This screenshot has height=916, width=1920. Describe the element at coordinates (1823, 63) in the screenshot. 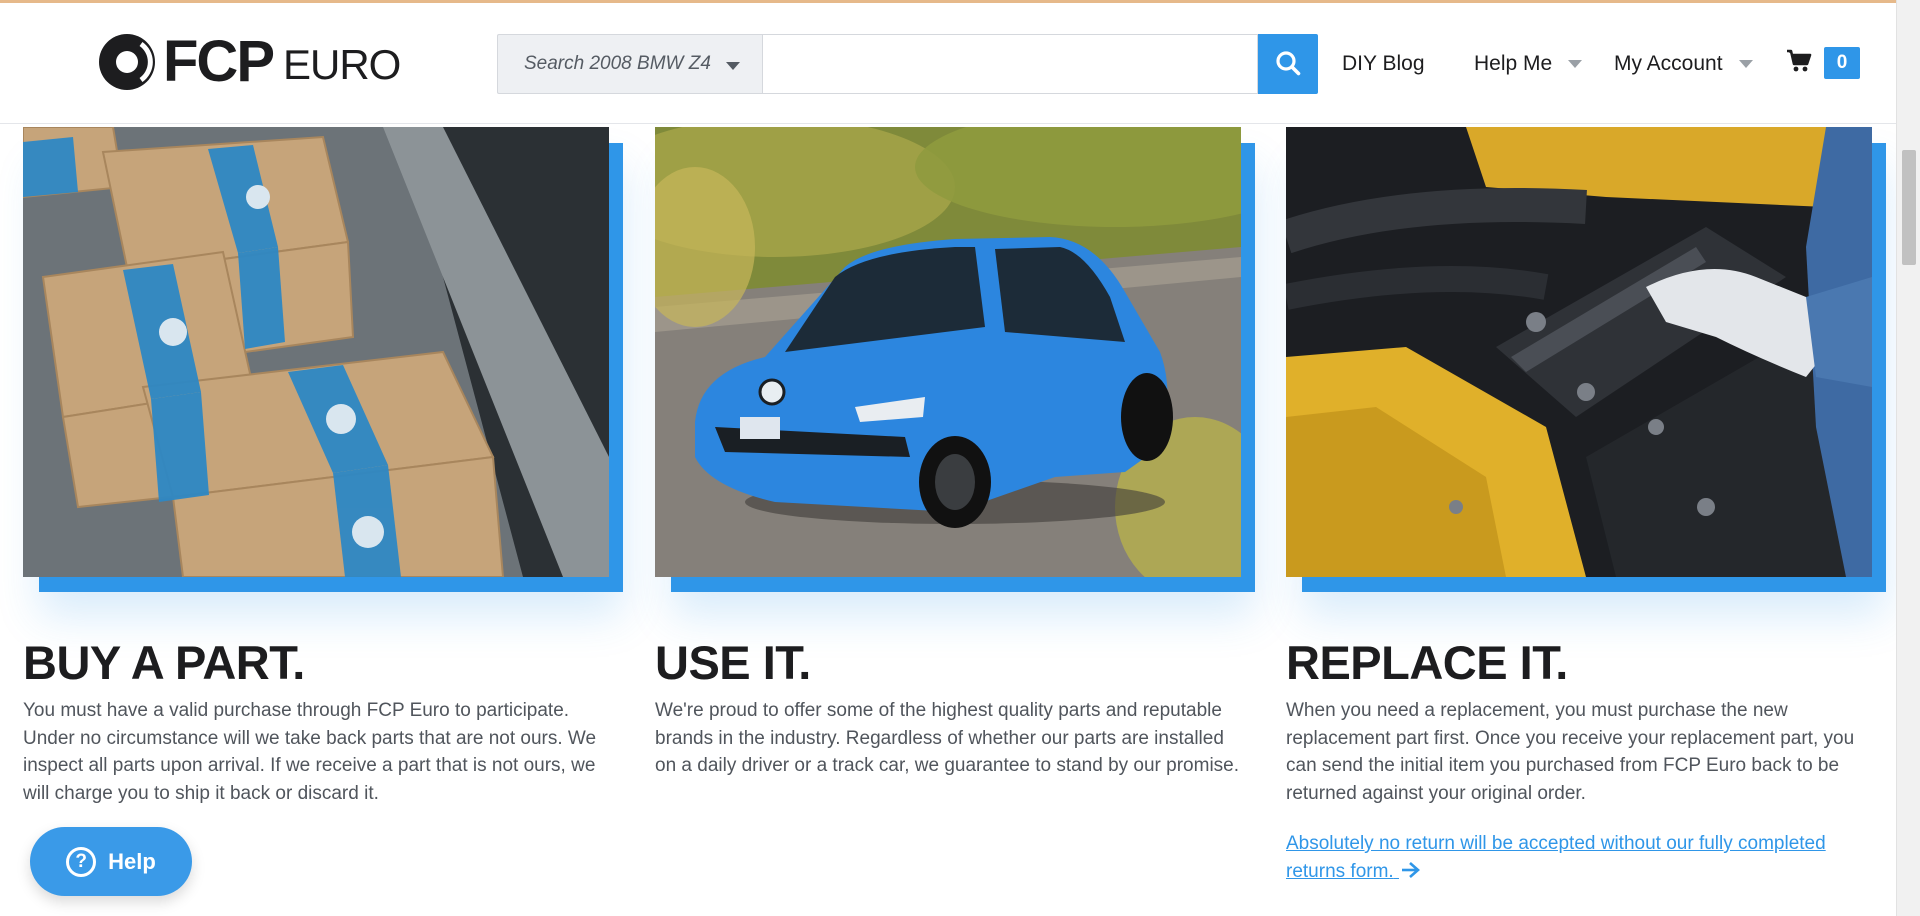

I see `cart-button: 0` at that location.